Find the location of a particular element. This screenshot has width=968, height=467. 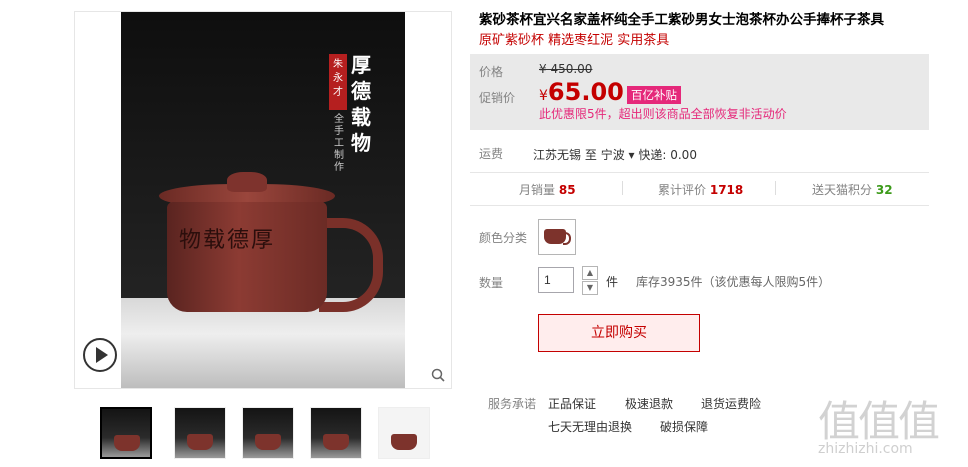

watermark-url: zhizhizhi.com is located at coordinates (865, 449).